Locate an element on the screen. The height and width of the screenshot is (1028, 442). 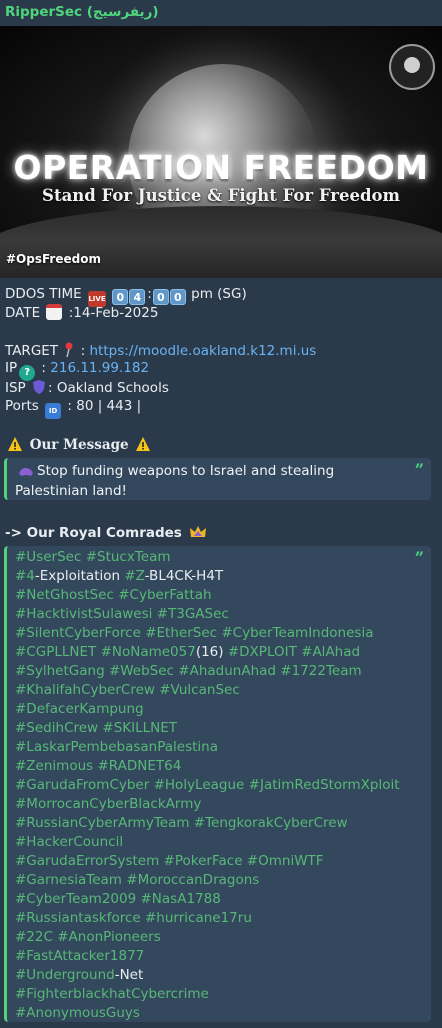
comrade-line: #HackerCouncil is located at coordinates (211, 842).